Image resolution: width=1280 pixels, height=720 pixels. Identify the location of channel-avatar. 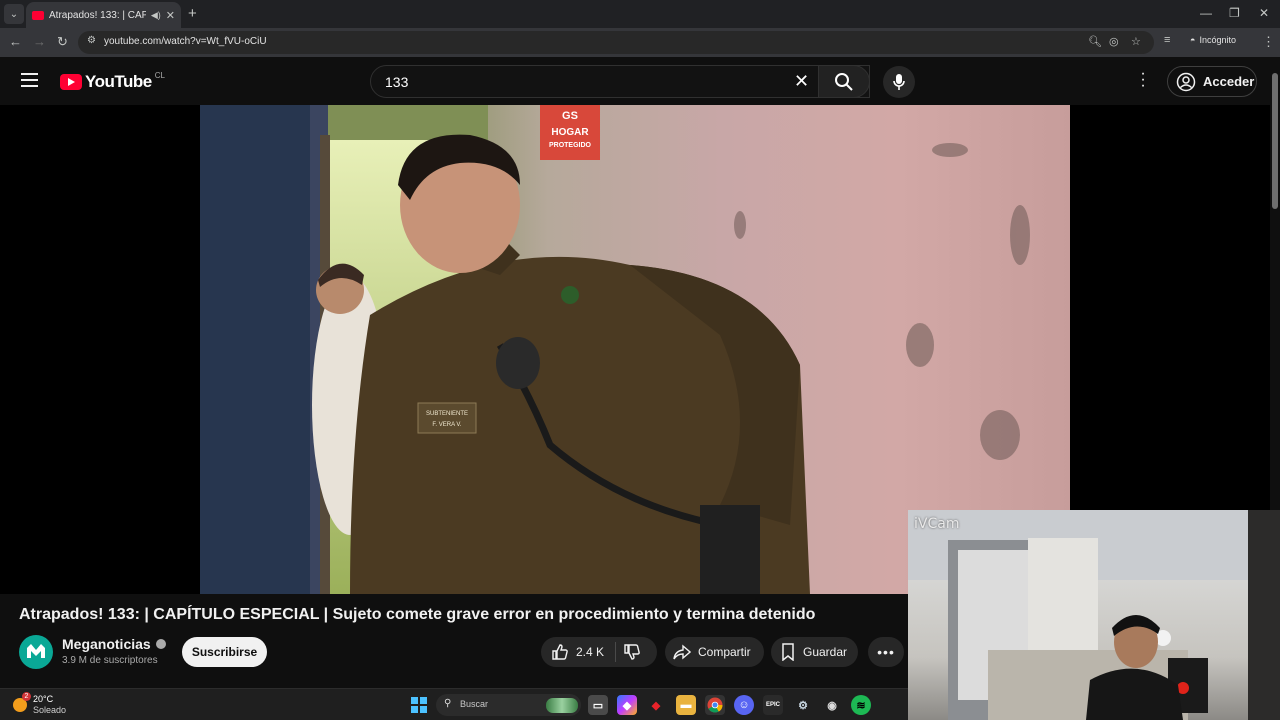
(36, 652).